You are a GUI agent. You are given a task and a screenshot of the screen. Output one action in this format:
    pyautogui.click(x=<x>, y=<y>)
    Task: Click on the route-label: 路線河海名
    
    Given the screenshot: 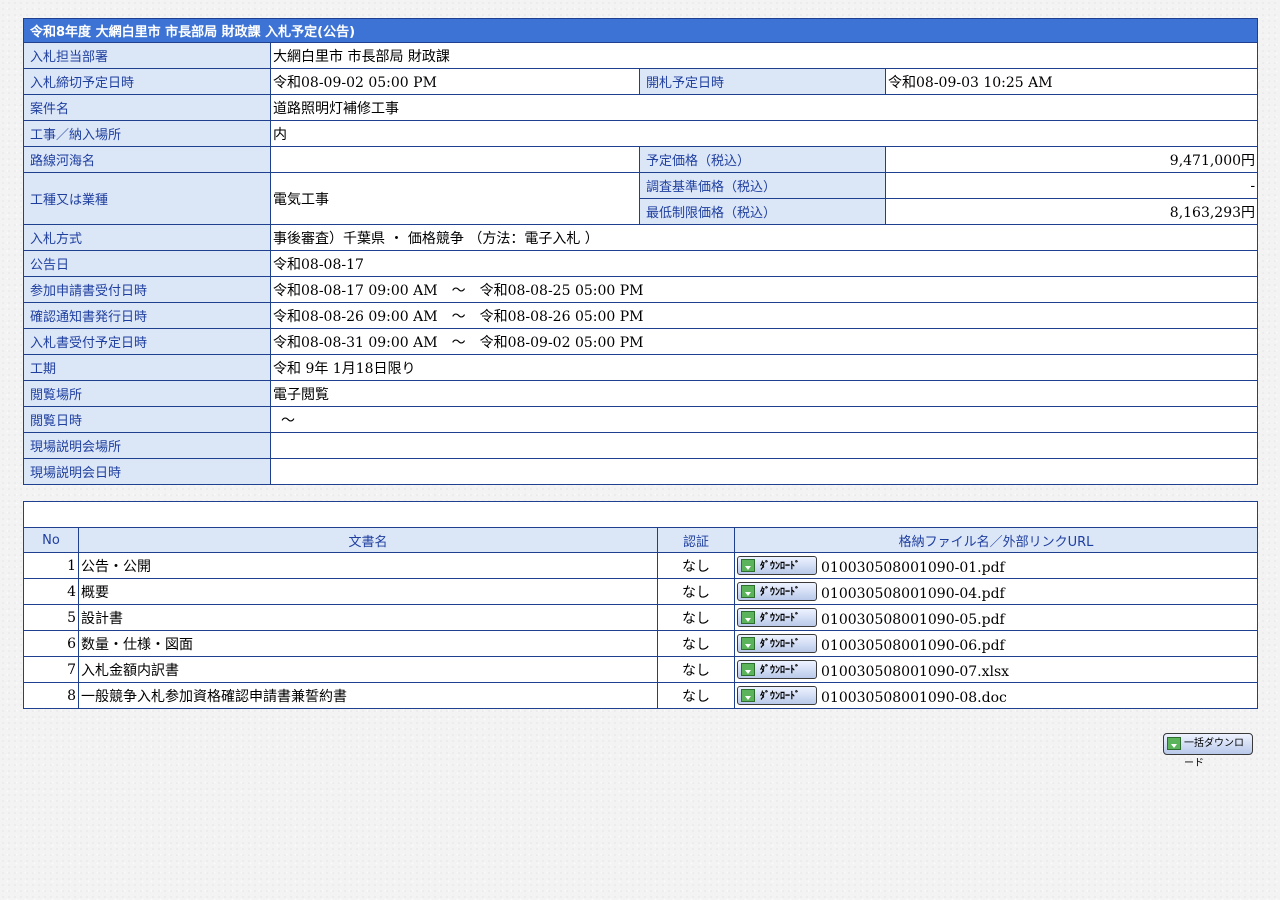 What is the action you would take?
    pyautogui.click(x=147, y=159)
    